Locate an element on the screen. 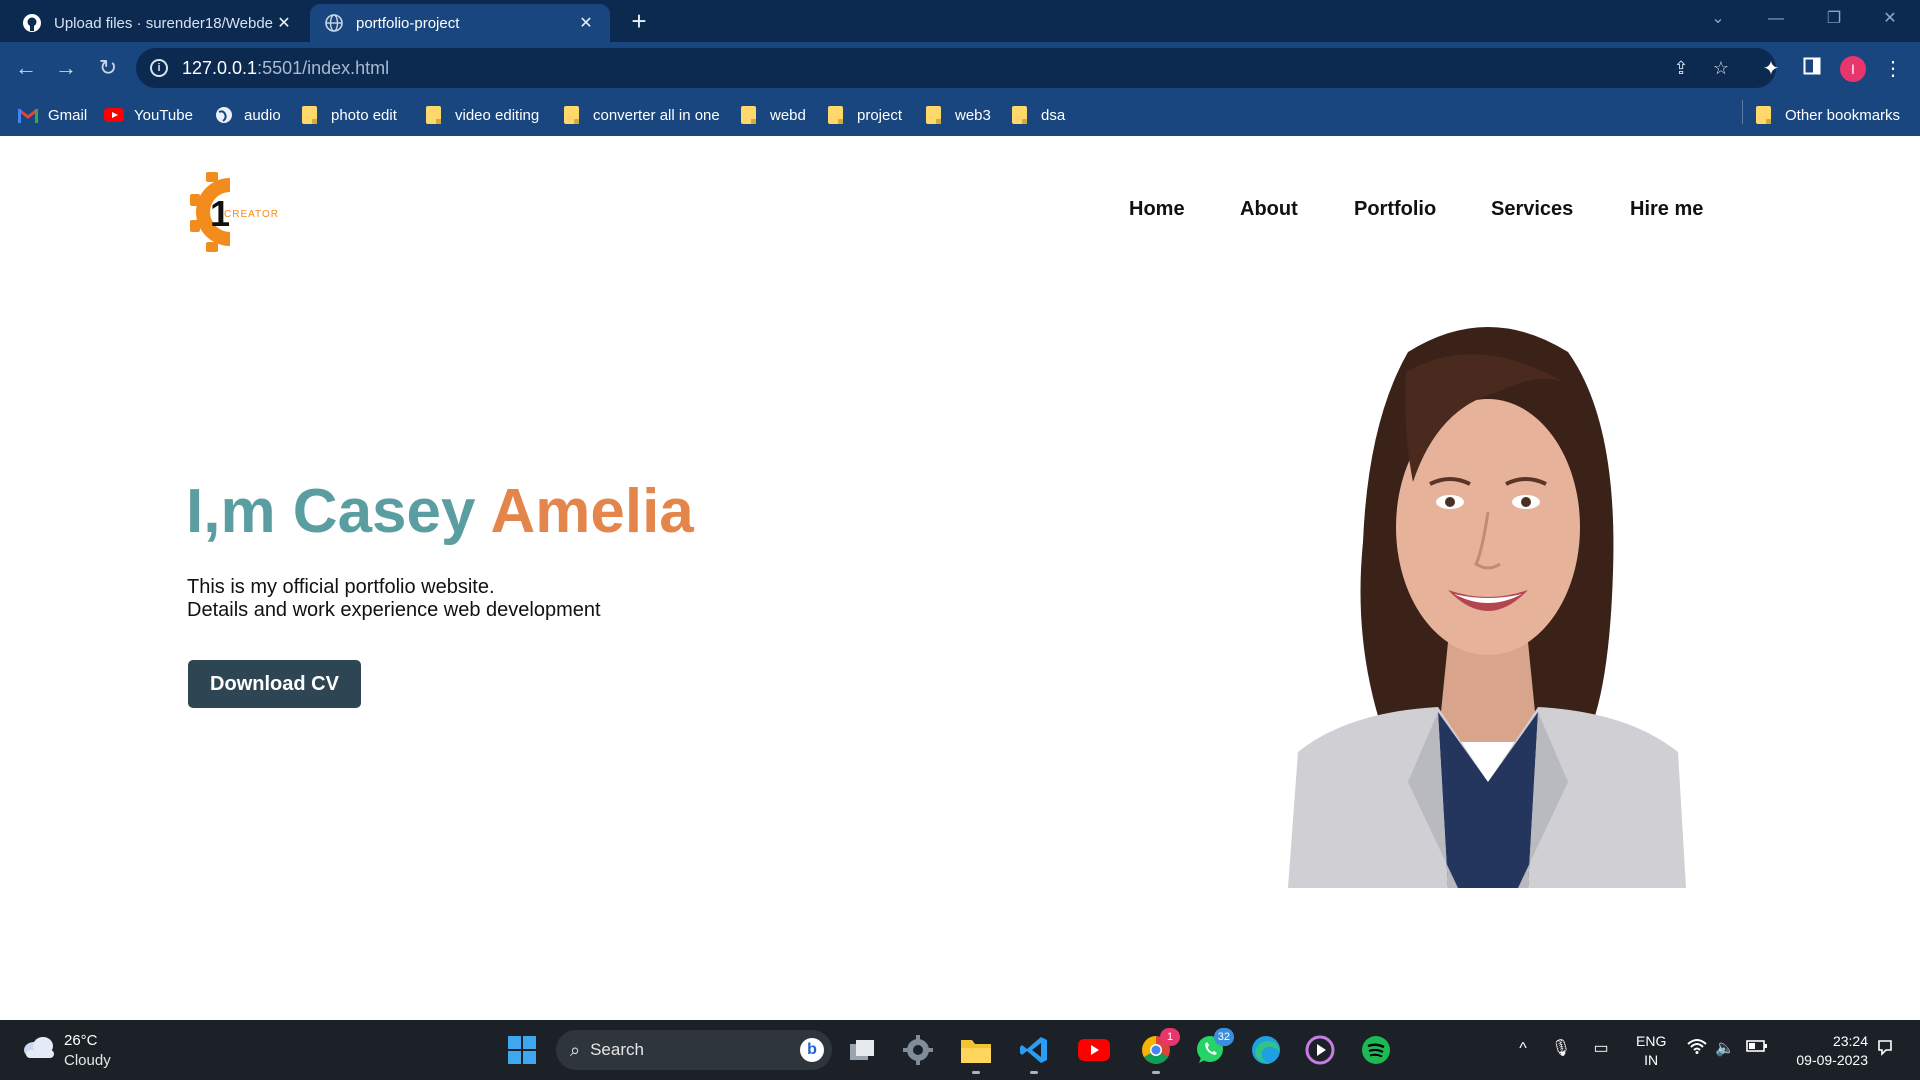  edge-icon is located at coordinates (1266, 1050).